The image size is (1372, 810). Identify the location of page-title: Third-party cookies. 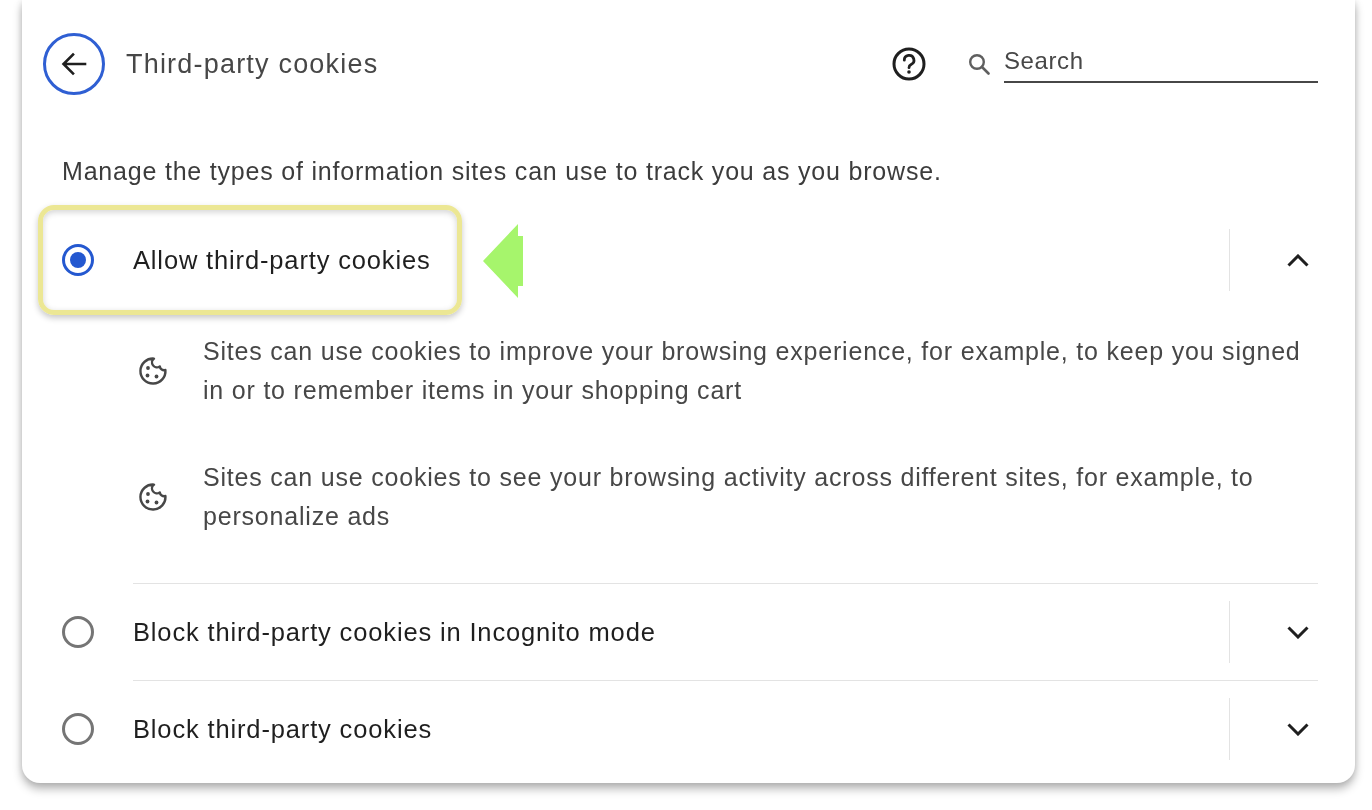
(252, 64).